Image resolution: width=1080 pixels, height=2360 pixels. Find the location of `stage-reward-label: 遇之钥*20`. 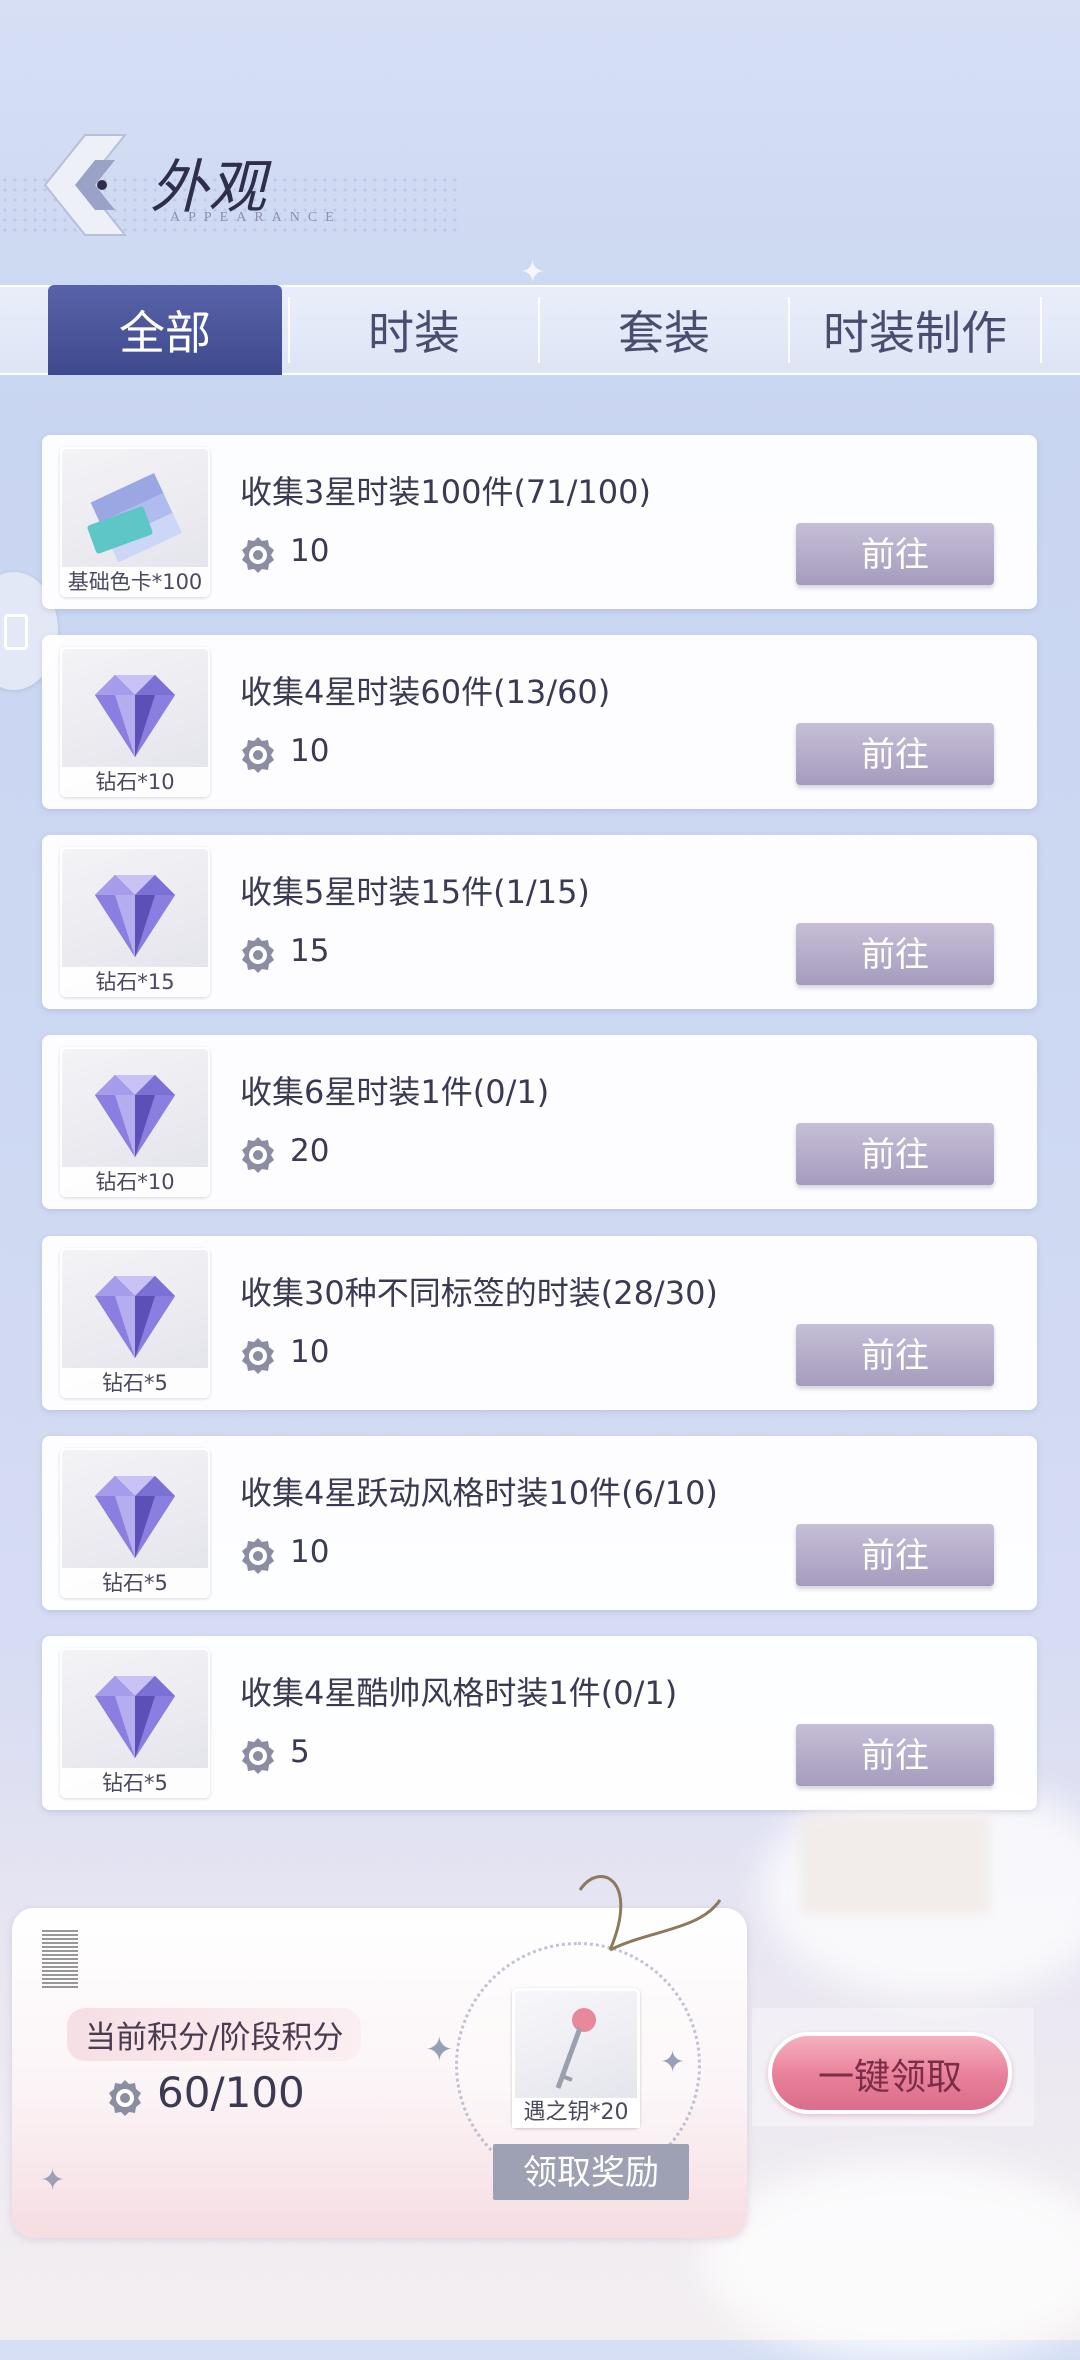

stage-reward-label: 遇之钥*20 is located at coordinates (576, 2113).